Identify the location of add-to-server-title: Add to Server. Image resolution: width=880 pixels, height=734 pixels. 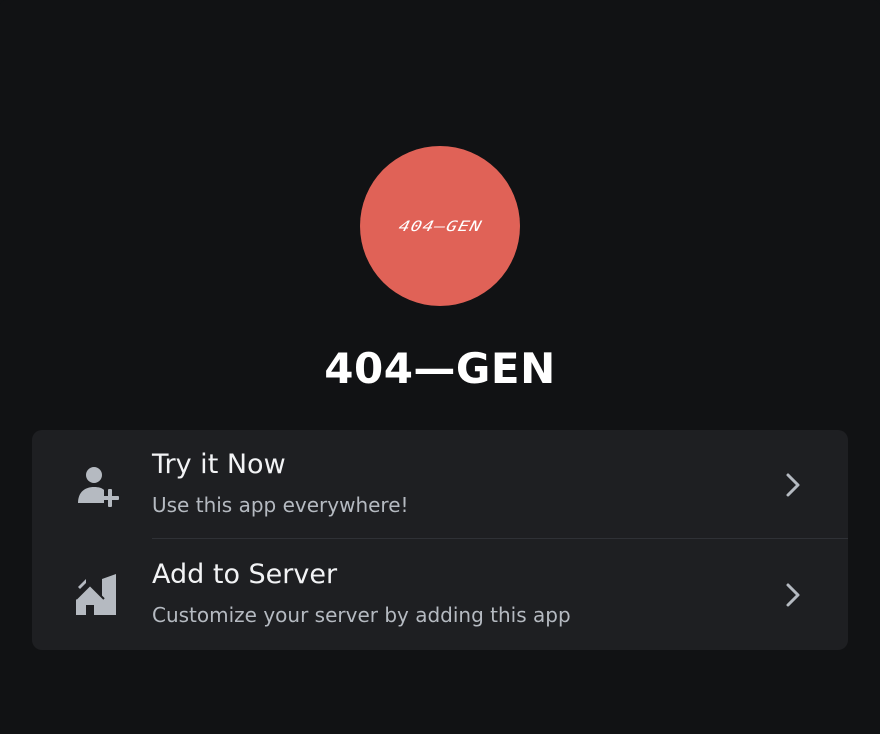
(245, 574).